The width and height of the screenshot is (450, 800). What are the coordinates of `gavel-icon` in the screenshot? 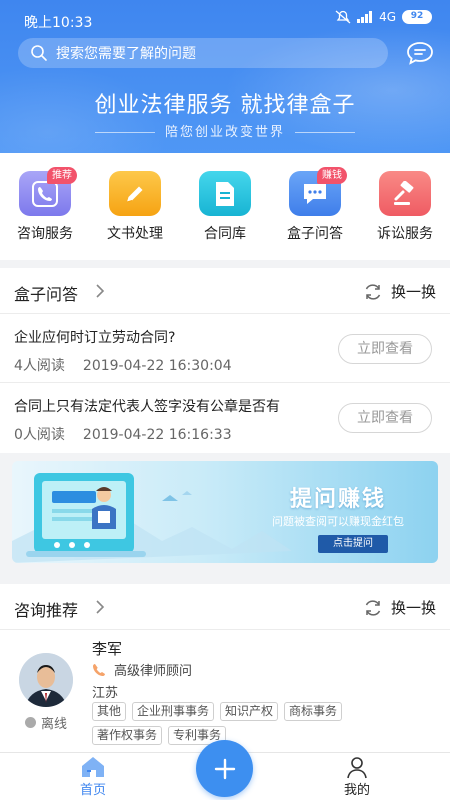 It's located at (405, 193).